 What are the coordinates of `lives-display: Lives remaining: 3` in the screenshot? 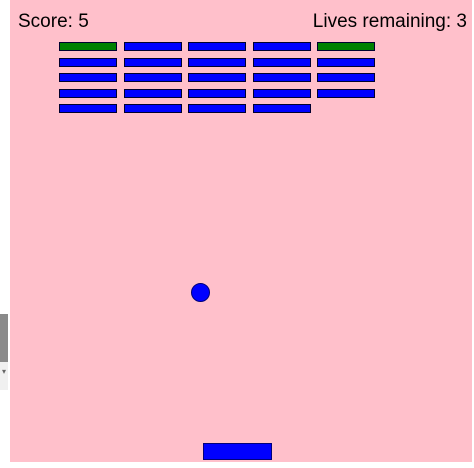 It's located at (389, 21).